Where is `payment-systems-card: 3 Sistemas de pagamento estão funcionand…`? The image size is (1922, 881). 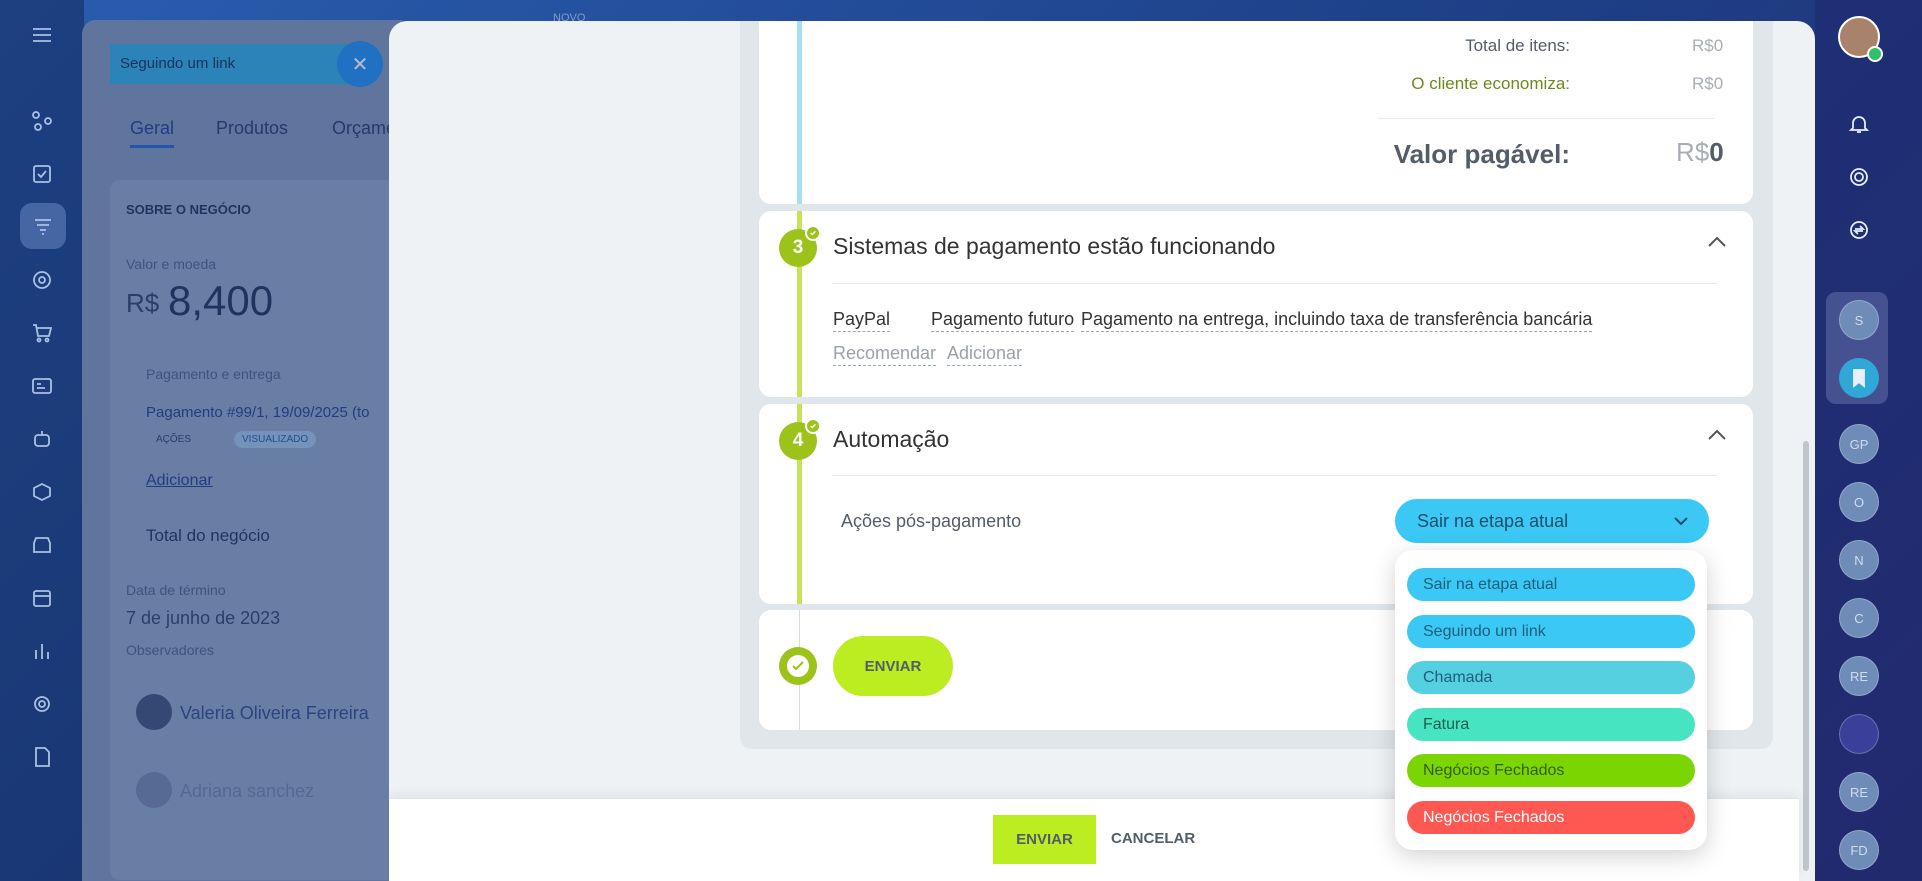 payment-systems-card: 3 Sistemas de pagamento estão funcionand… is located at coordinates (1256, 304).